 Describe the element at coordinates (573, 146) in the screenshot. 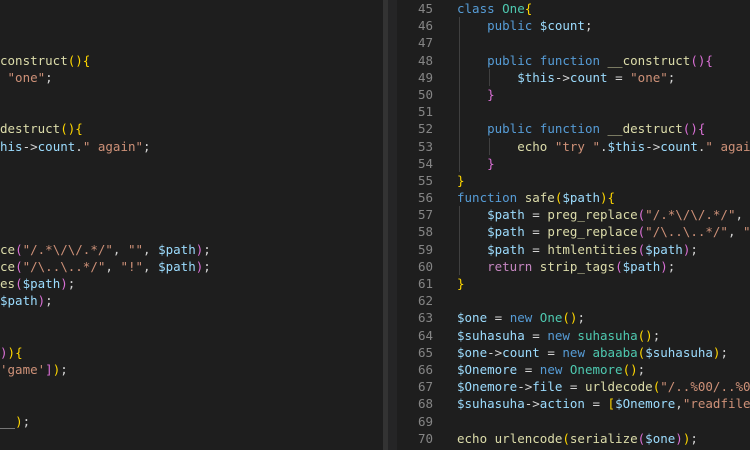

I see `code-line: 53 echo "try ".$this->count." again";` at that location.